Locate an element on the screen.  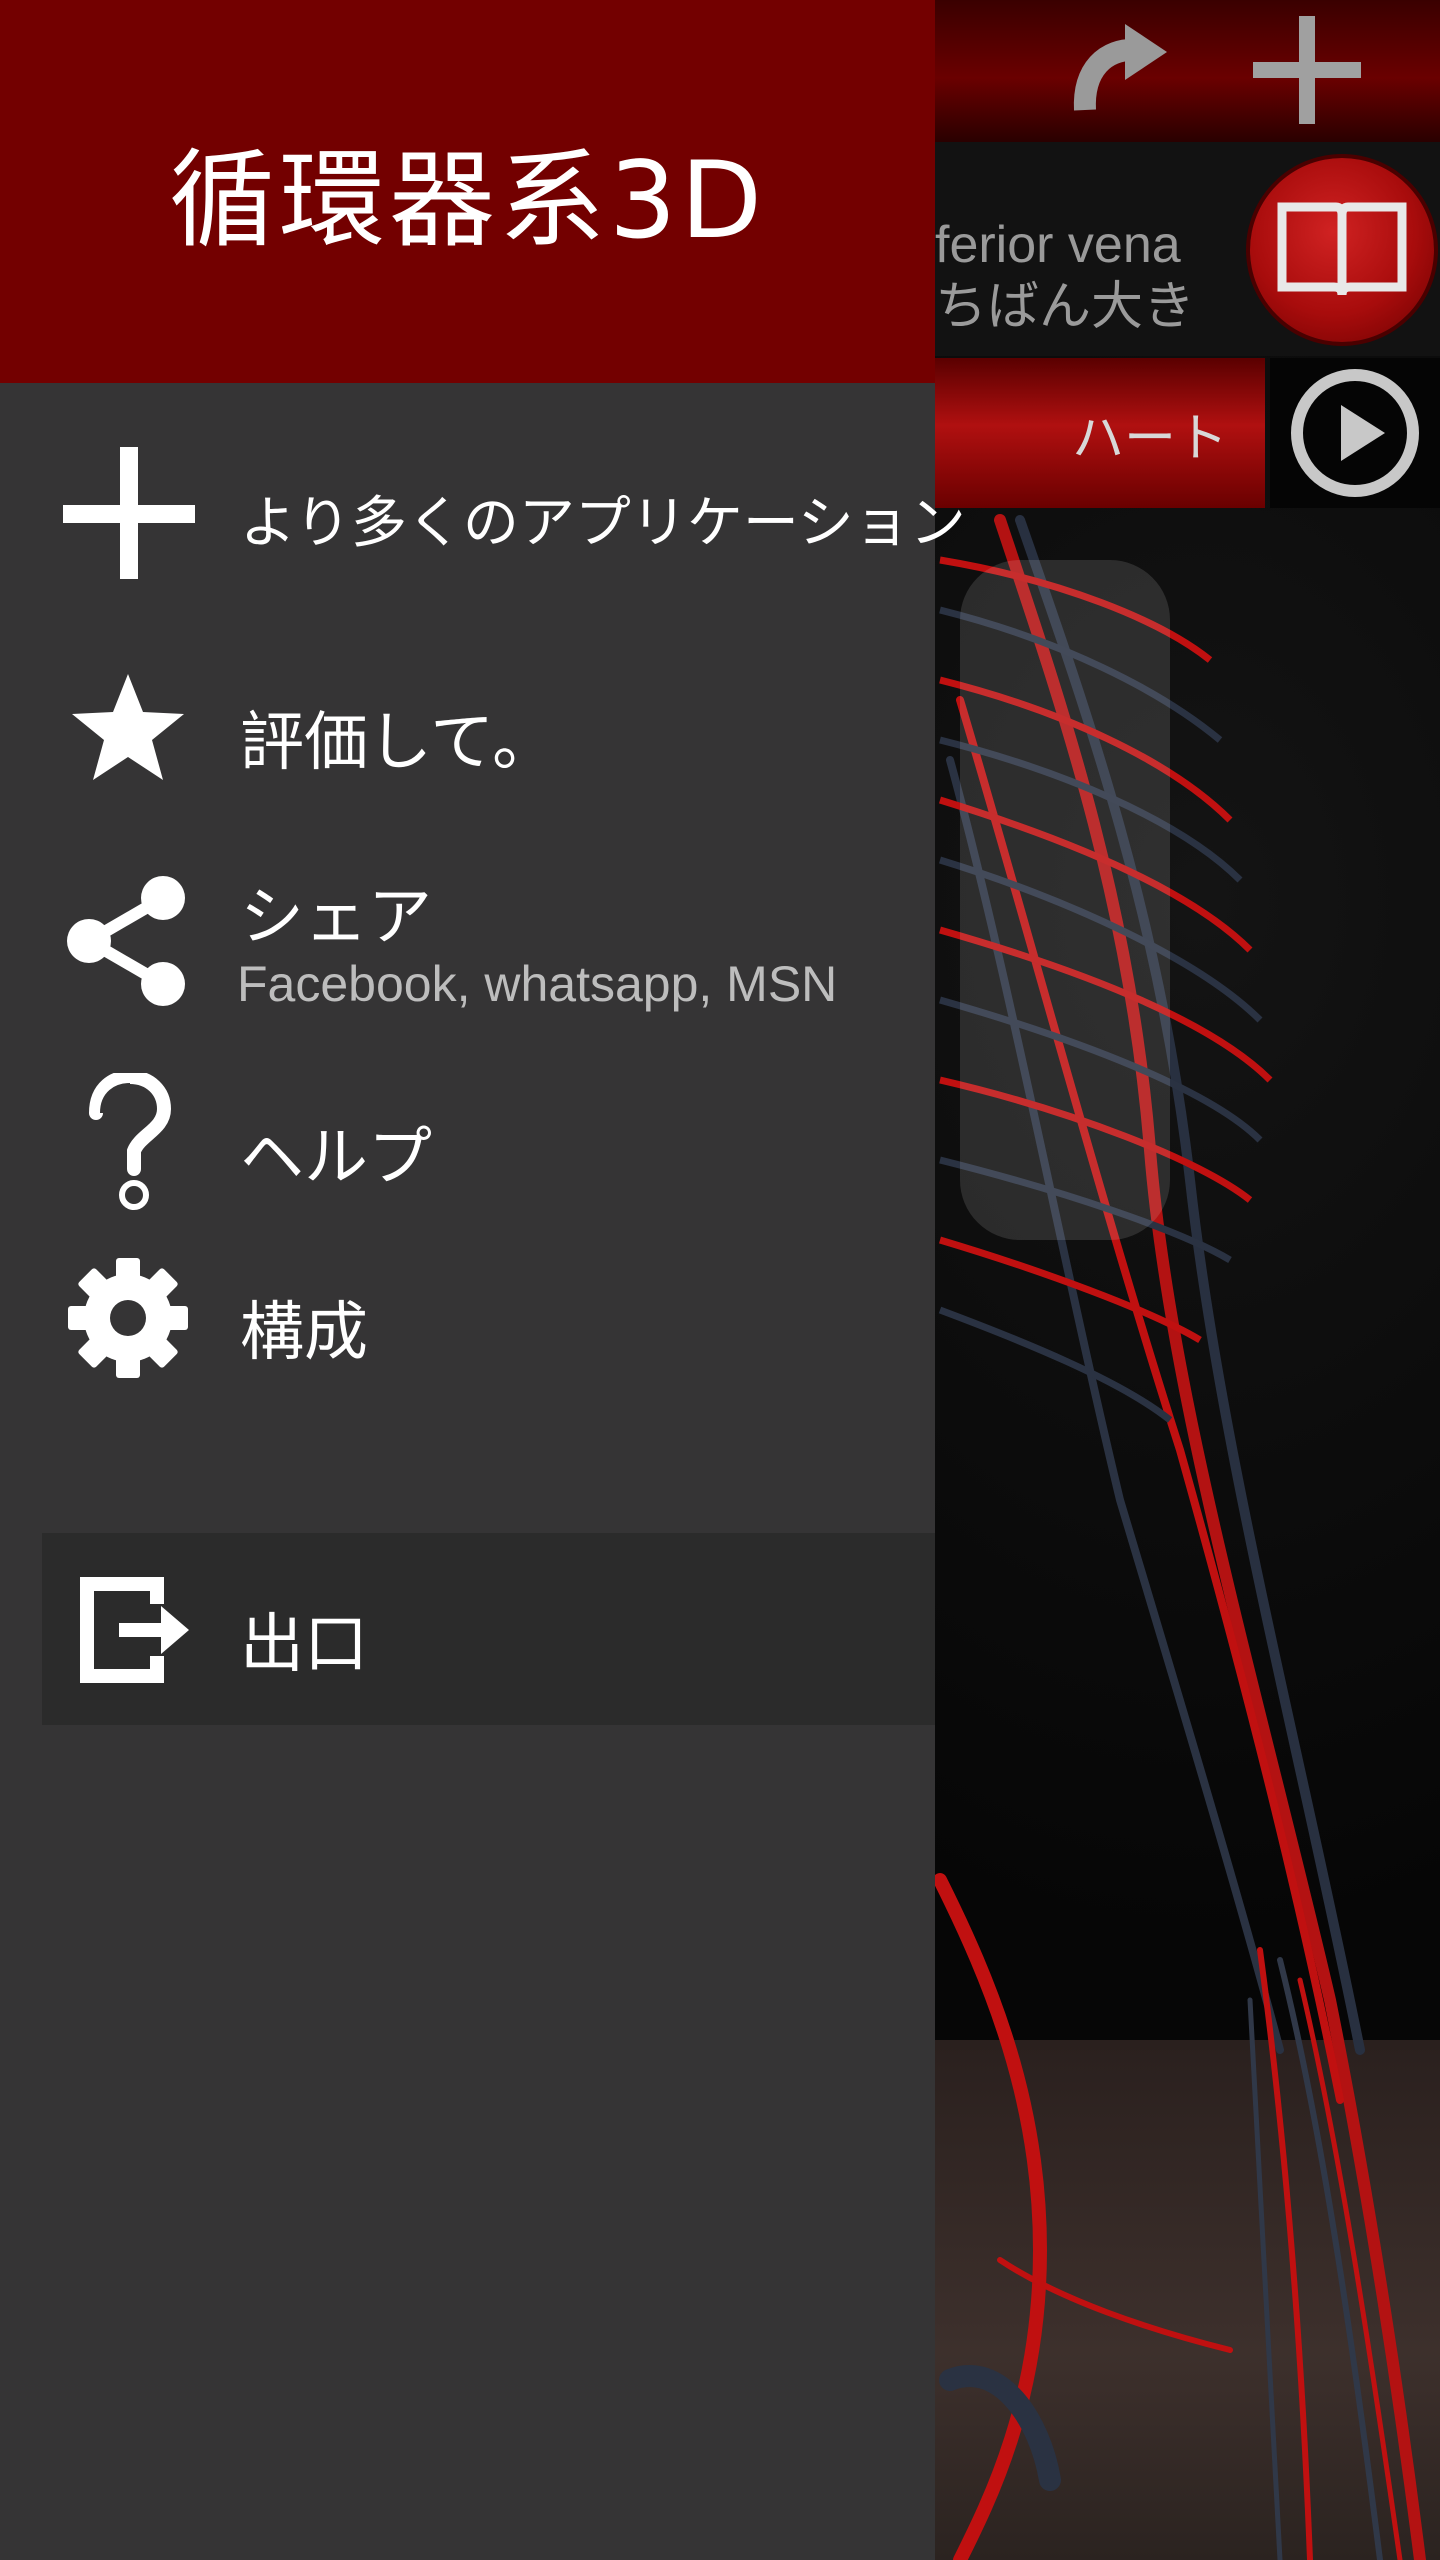
heart-button: ハート is located at coordinates (1100, 433).